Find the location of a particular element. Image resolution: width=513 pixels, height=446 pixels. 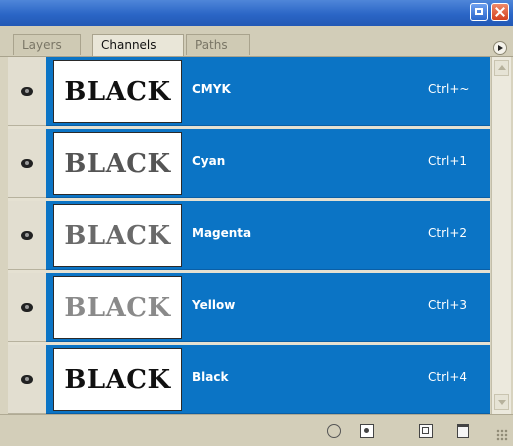

tab-bar: Layers Channels Paths is located at coordinates (256, 41).